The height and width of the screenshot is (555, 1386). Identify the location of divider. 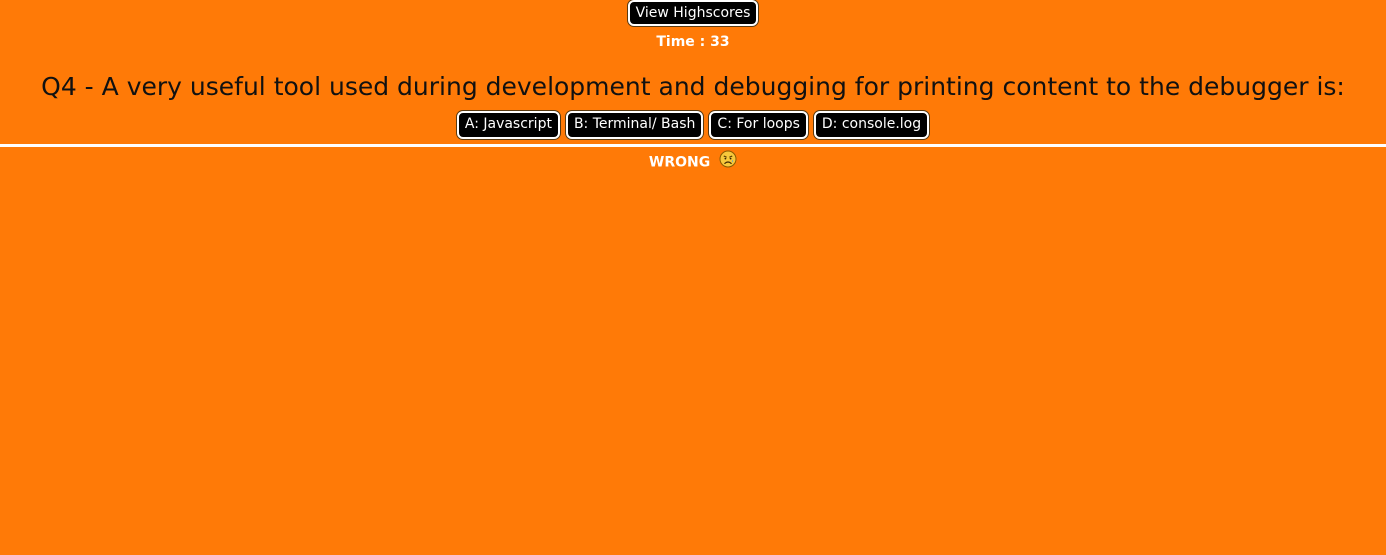
(693, 145).